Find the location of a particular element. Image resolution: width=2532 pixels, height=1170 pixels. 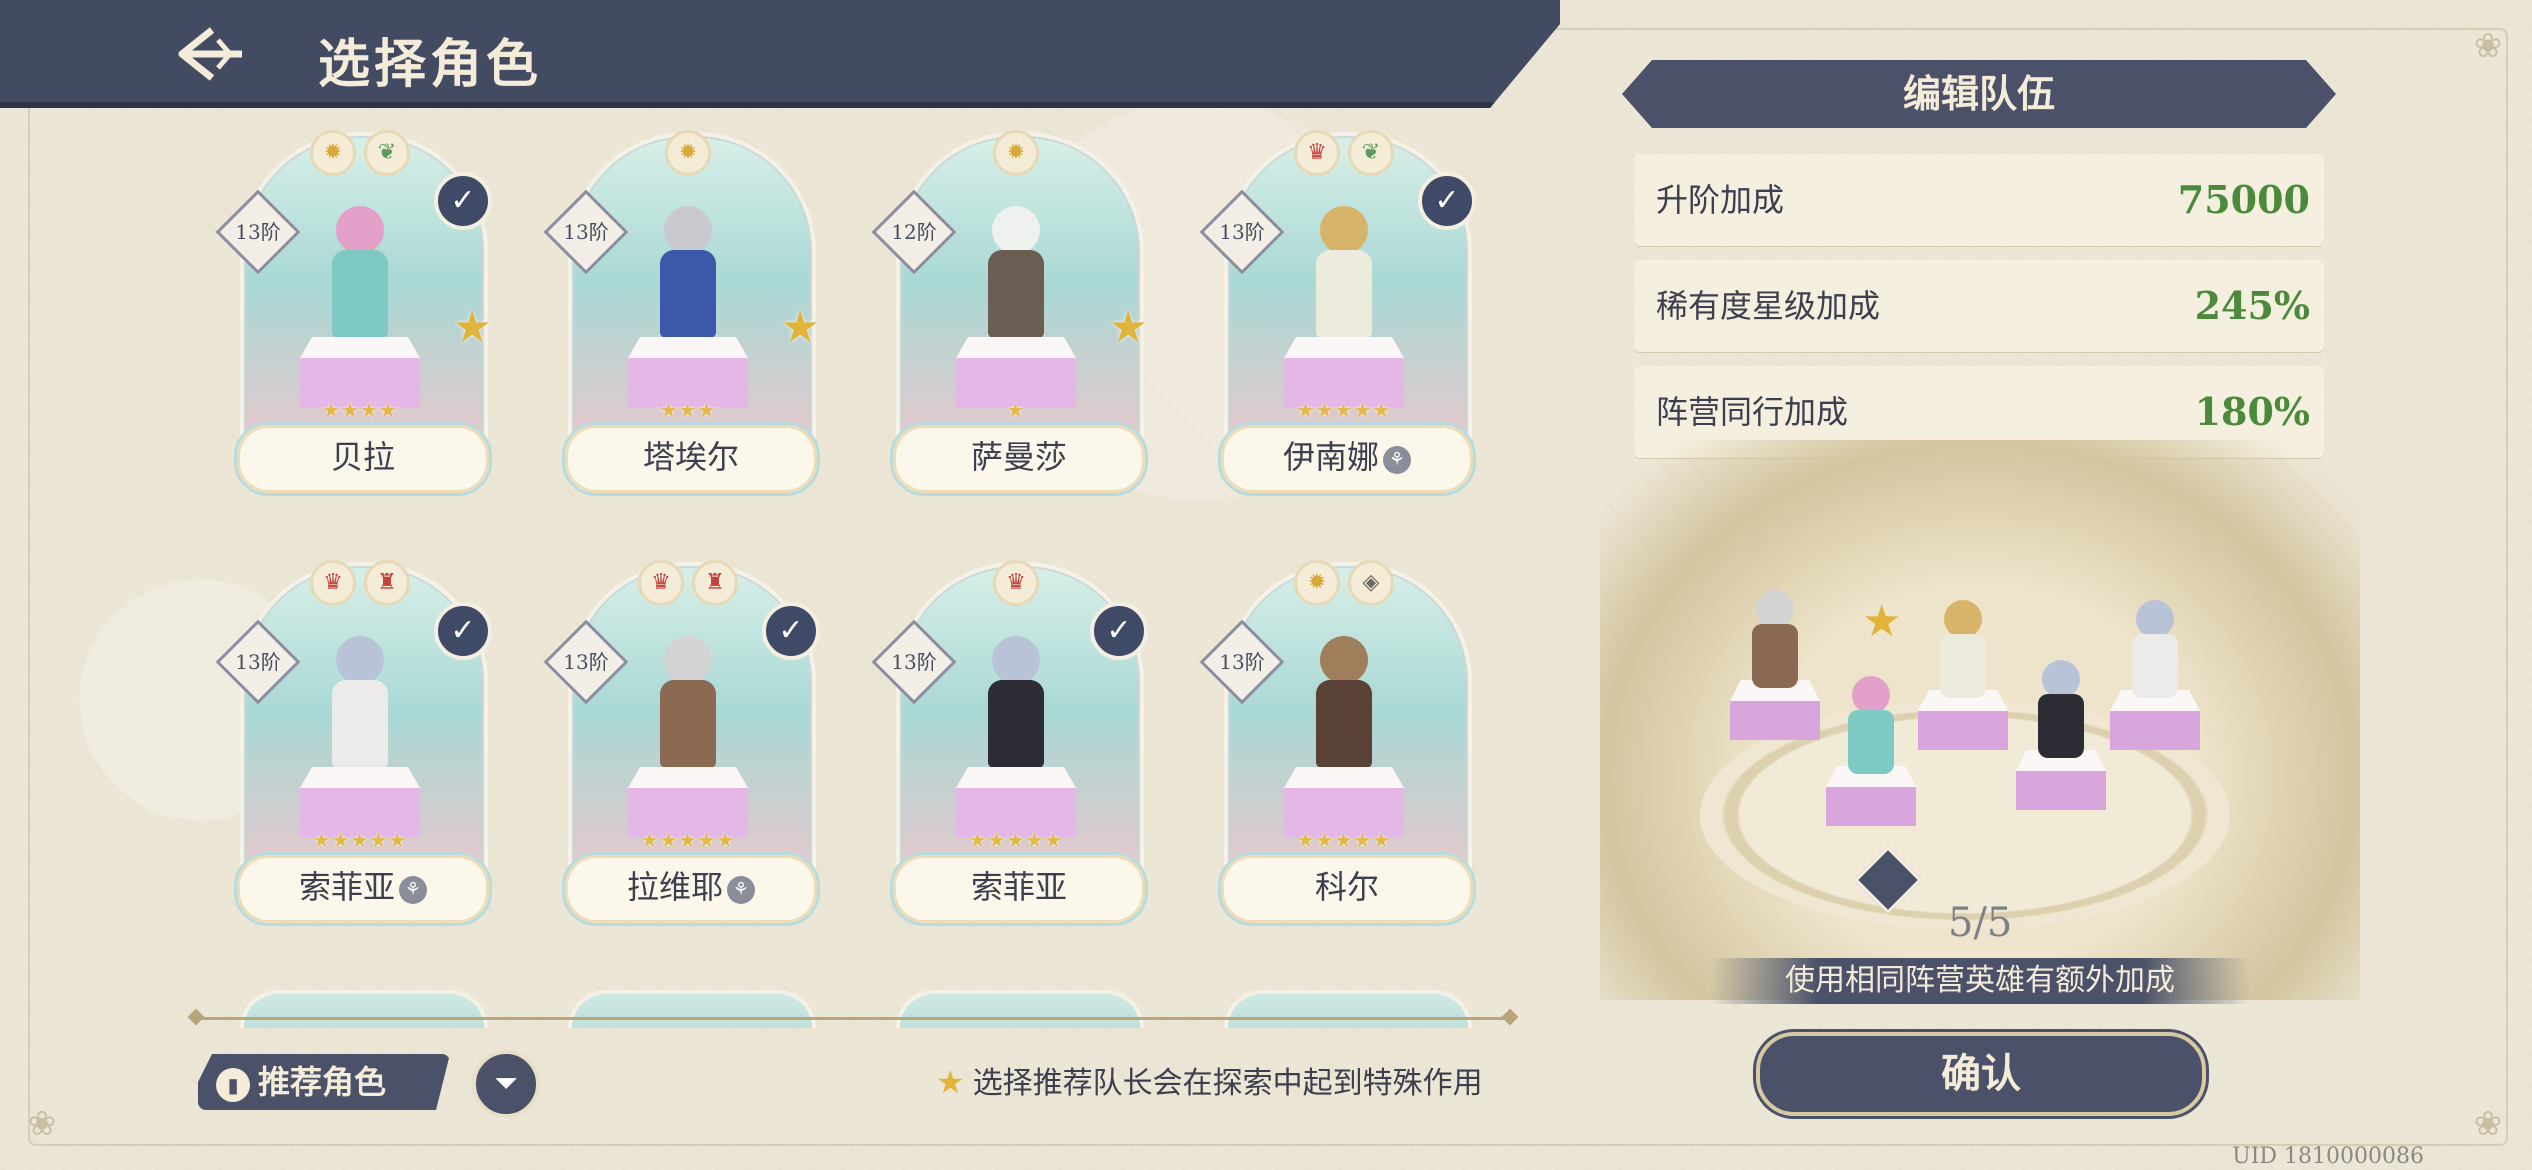

character-name-plate: 塔埃尔 is located at coordinates (691, 459).